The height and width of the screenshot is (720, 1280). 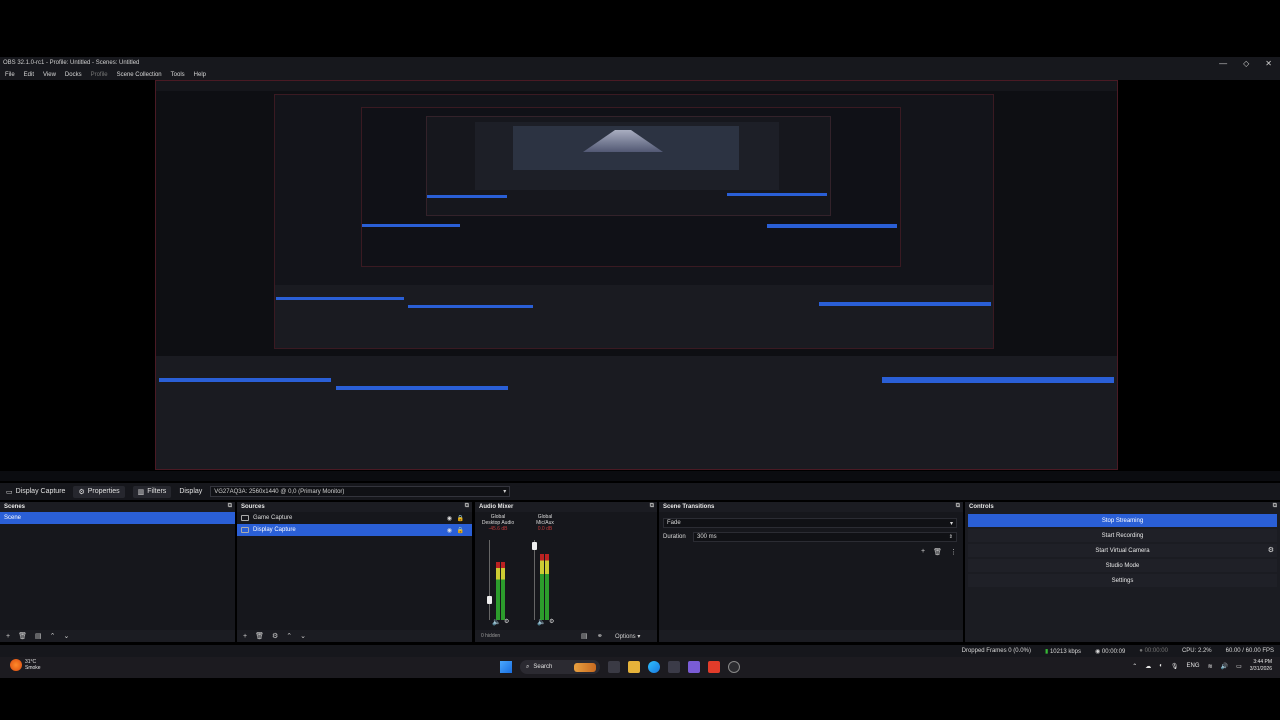 I want to click on remove-transition-button: 🗑, so click(x=937, y=552).